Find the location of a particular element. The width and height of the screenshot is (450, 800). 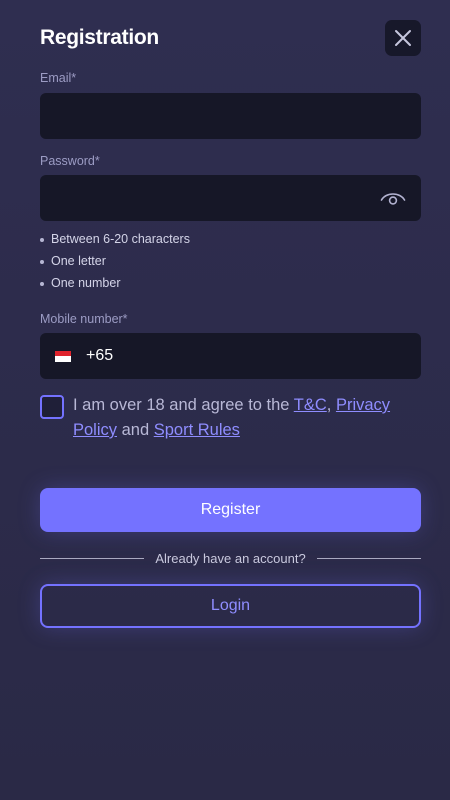

password-rule: Between 6-20 characters is located at coordinates (115, 239).